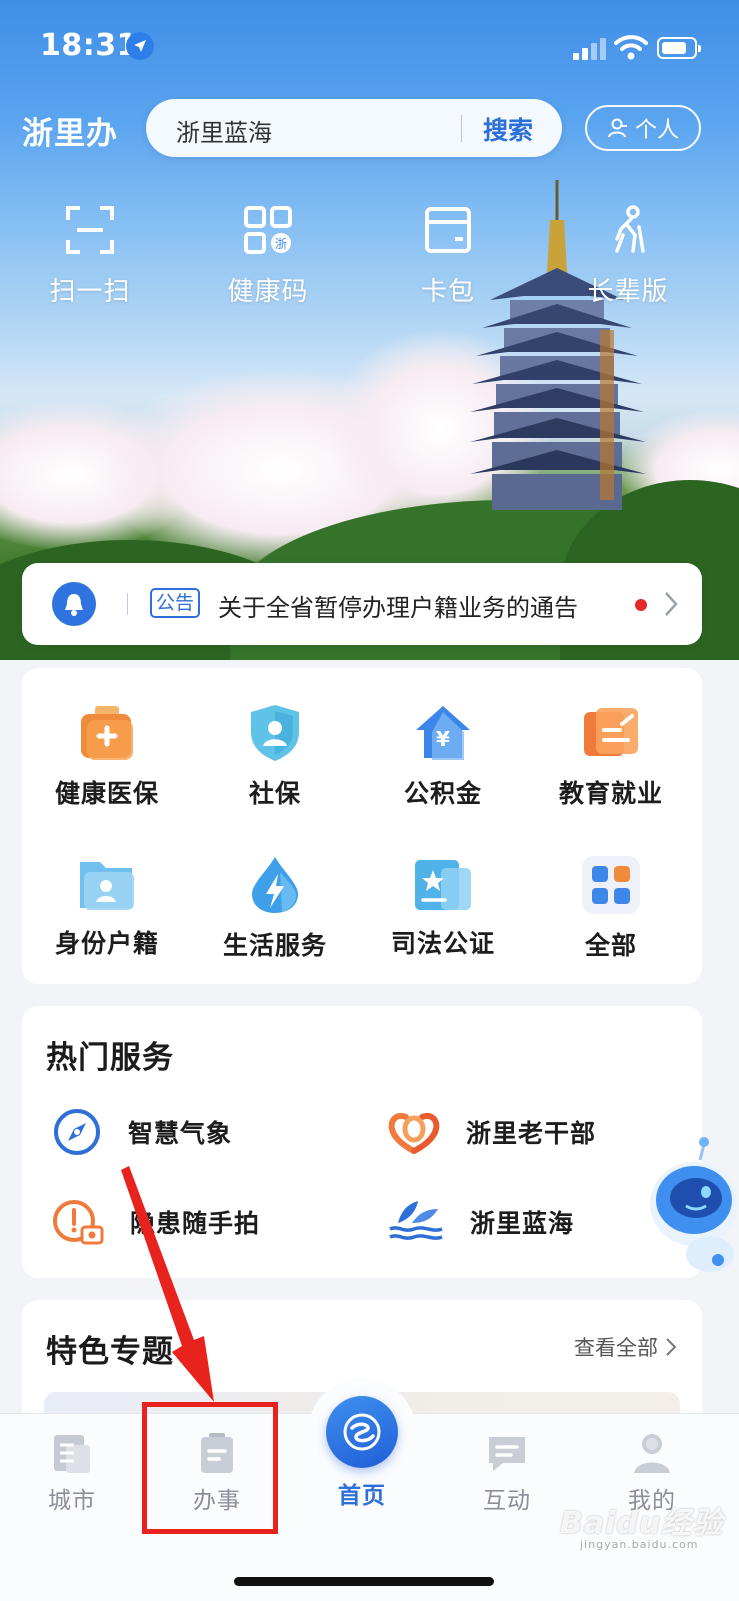  What do you see at coordinates (90, 292) in the screenshot?
I see `quick-action-label: 扫一扫` at bounding box center [90, 292].